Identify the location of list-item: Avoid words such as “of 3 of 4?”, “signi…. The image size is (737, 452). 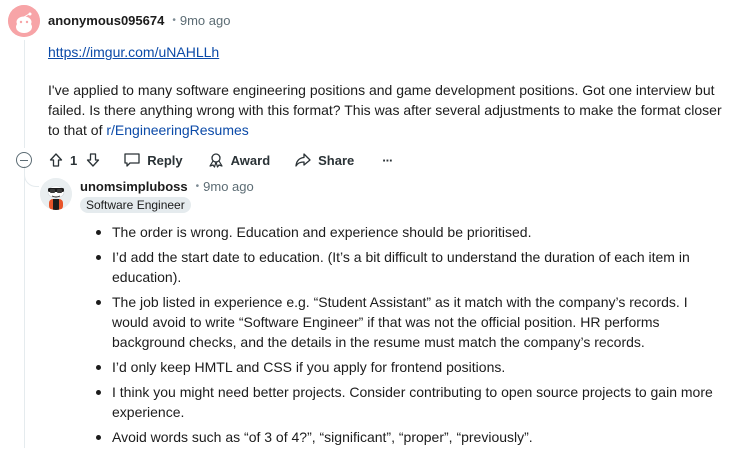
(409, 437).